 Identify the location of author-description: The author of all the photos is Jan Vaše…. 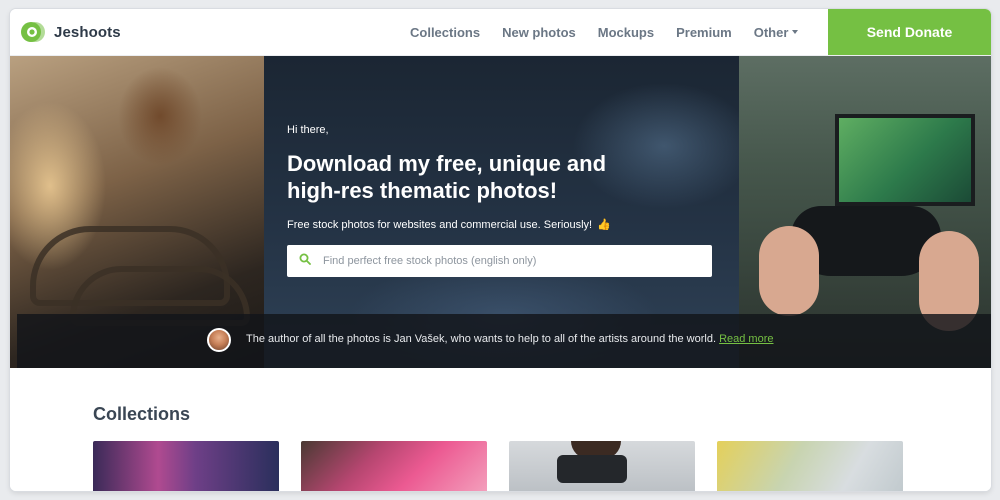
(483, 339).